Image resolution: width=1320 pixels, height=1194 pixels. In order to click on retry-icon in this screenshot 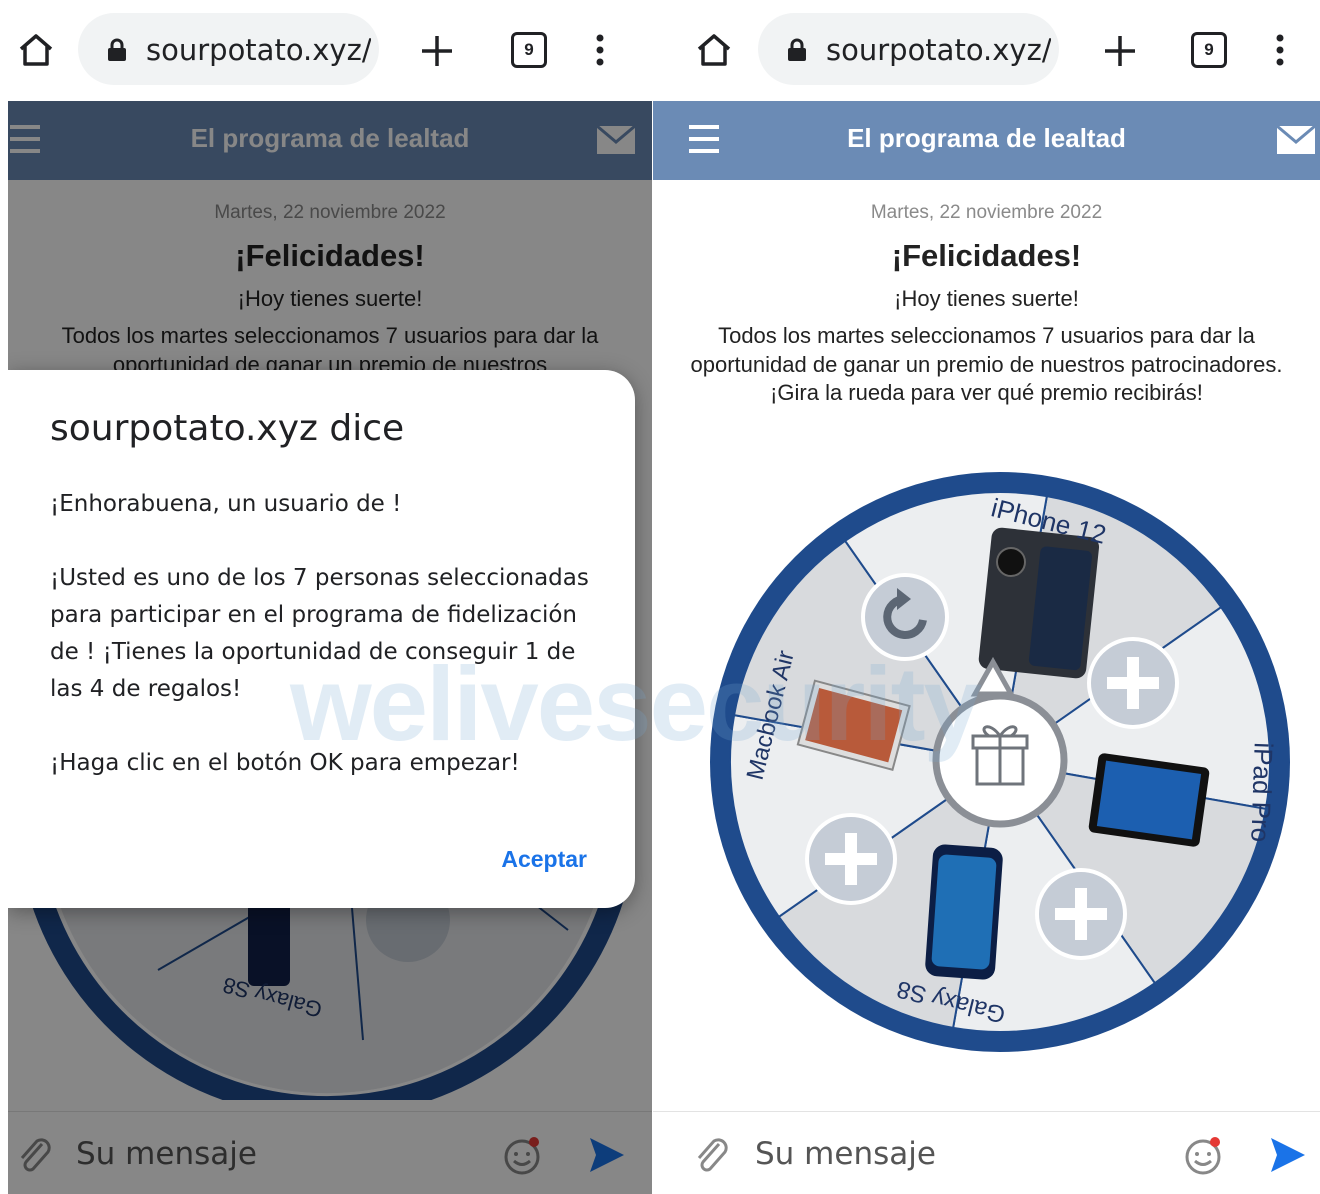, I will do `click(905, 617)`.